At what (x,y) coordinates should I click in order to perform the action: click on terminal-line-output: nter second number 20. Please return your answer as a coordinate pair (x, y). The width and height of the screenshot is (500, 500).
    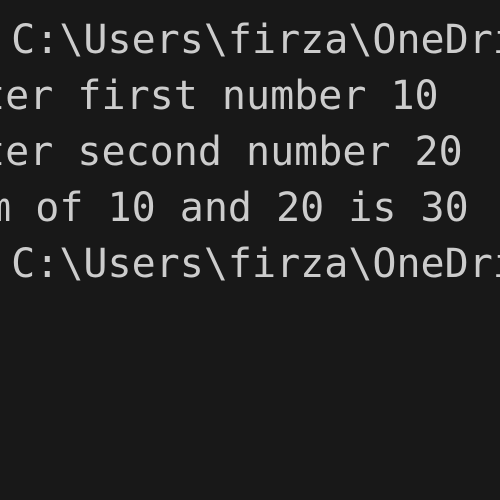
    Looking at the image, I should click on (231, 152).